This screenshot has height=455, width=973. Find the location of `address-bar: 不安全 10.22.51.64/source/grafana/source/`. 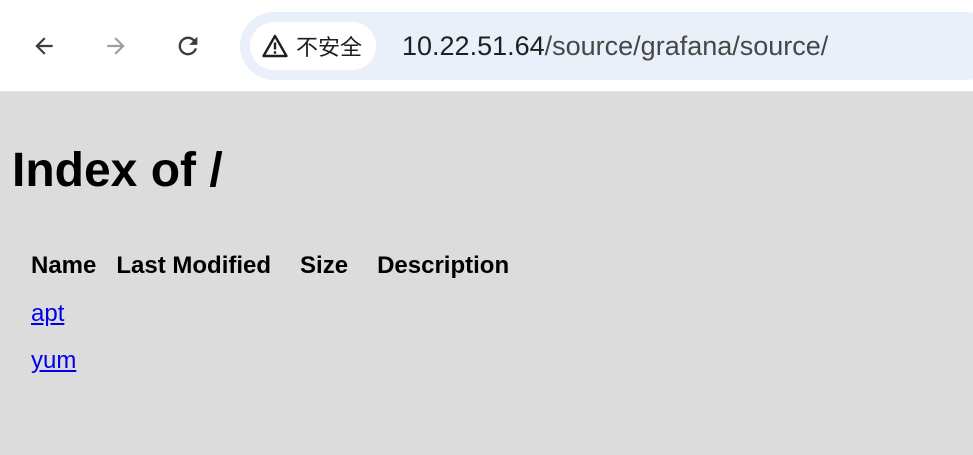

address-bar: 不安全 10.22.51.64/source/grafana/source/ is located at coordinates (606, 46).